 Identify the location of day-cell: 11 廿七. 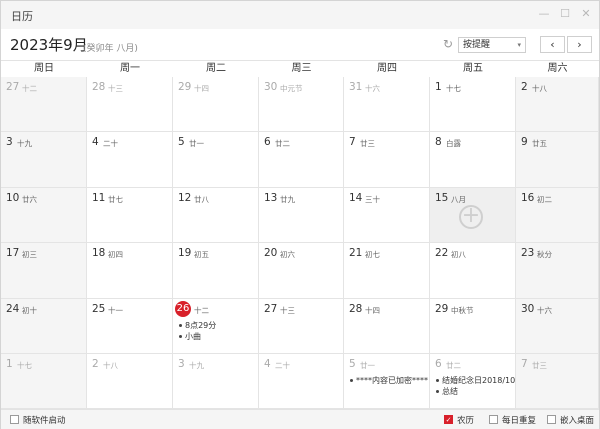
(130, 215).